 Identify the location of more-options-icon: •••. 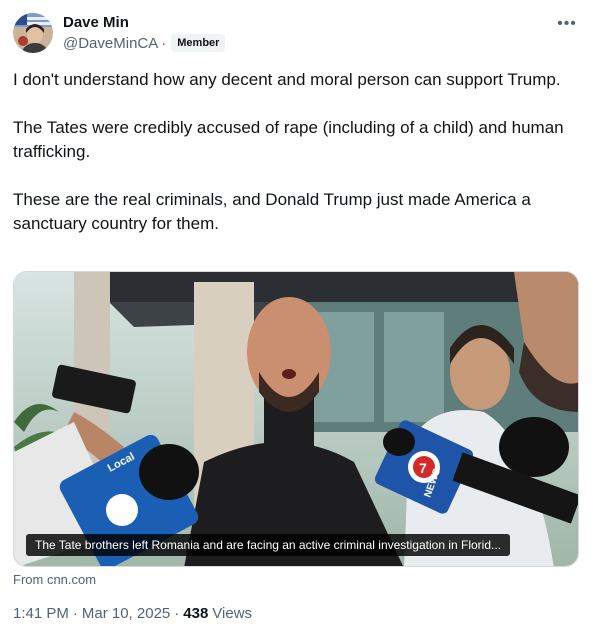
(567, 24).